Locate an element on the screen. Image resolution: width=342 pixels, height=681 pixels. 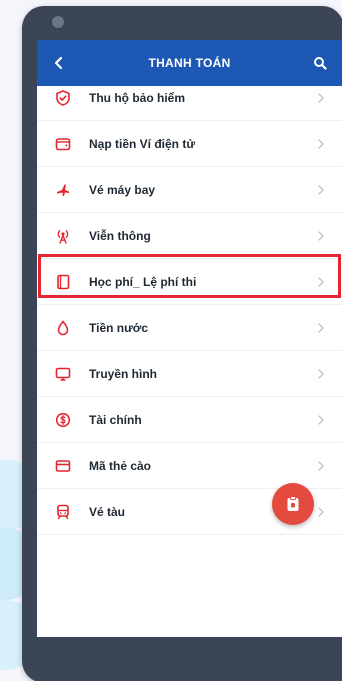
list-item-scratch-card: Mã thẻ cào is located at coordinates (189, 466).